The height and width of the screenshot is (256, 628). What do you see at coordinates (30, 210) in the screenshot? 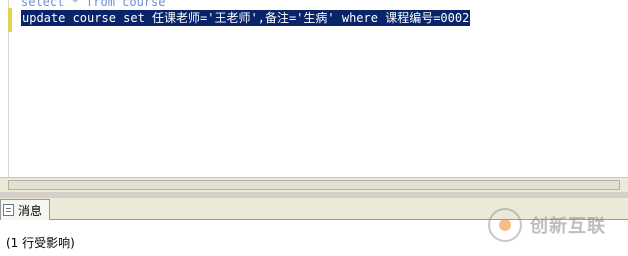
I see `tab-messages-label: 消息` at bounding box center [30, 210].